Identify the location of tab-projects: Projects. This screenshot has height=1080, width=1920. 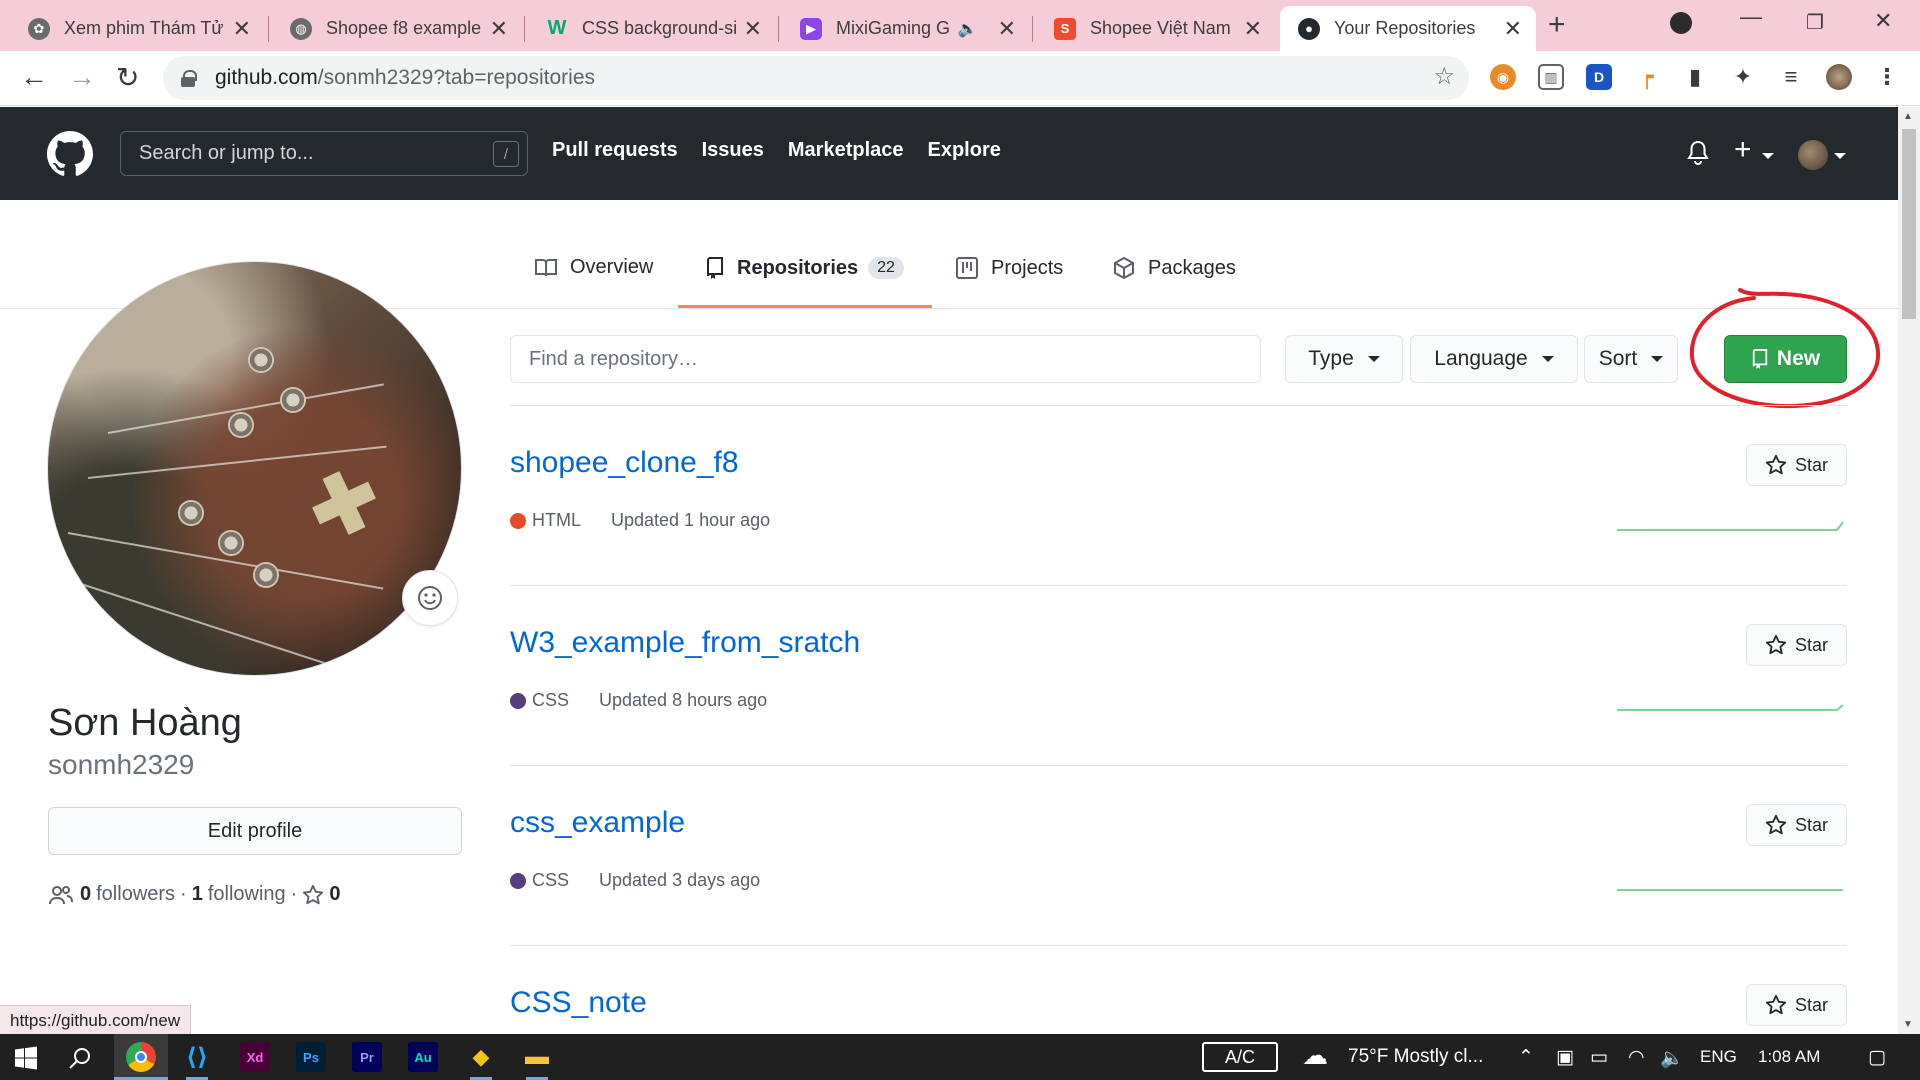
(1009, 268).